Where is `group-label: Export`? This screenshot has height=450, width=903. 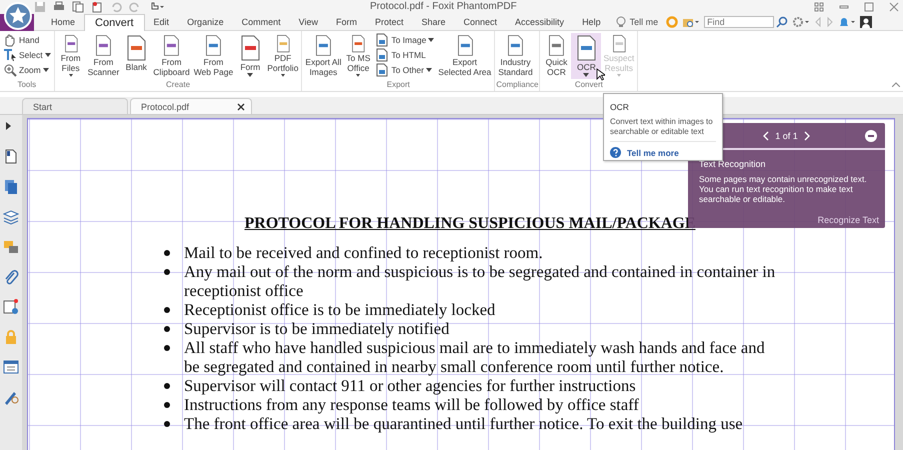
group-label: Export is located at coordinates (398, 85).